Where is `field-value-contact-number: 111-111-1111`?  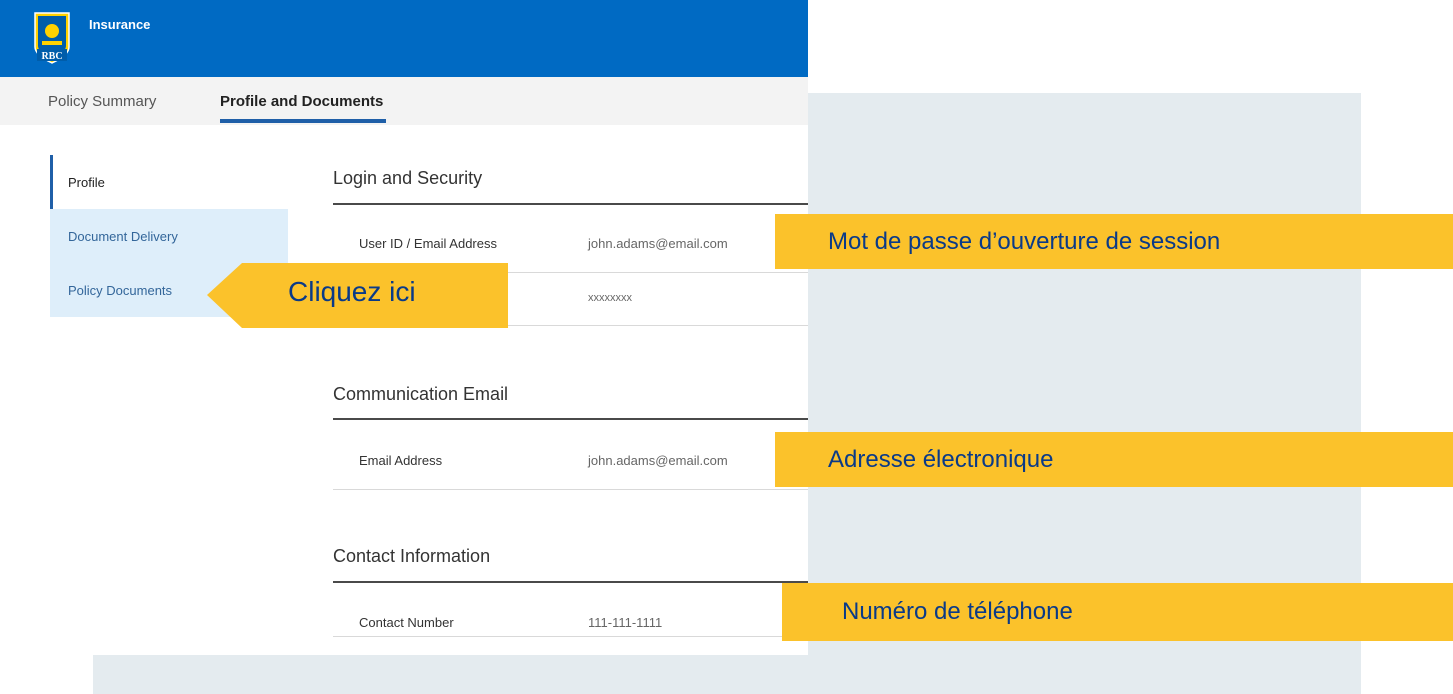
field-value-contact-number: 111-111-1111 is located at coordinates (625, 622).